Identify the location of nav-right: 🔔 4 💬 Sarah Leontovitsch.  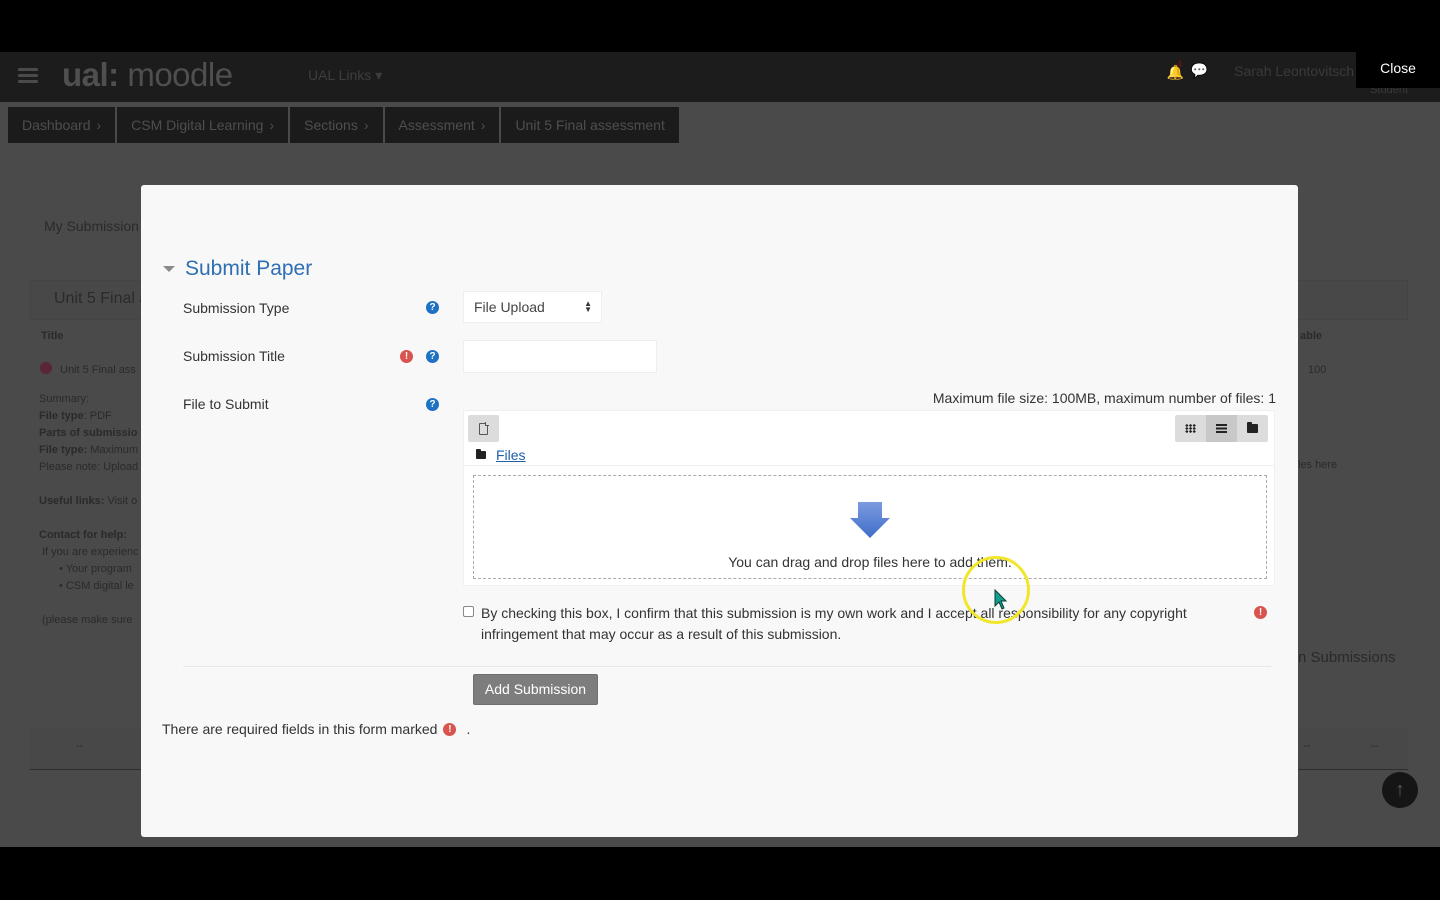
(1260, 69).